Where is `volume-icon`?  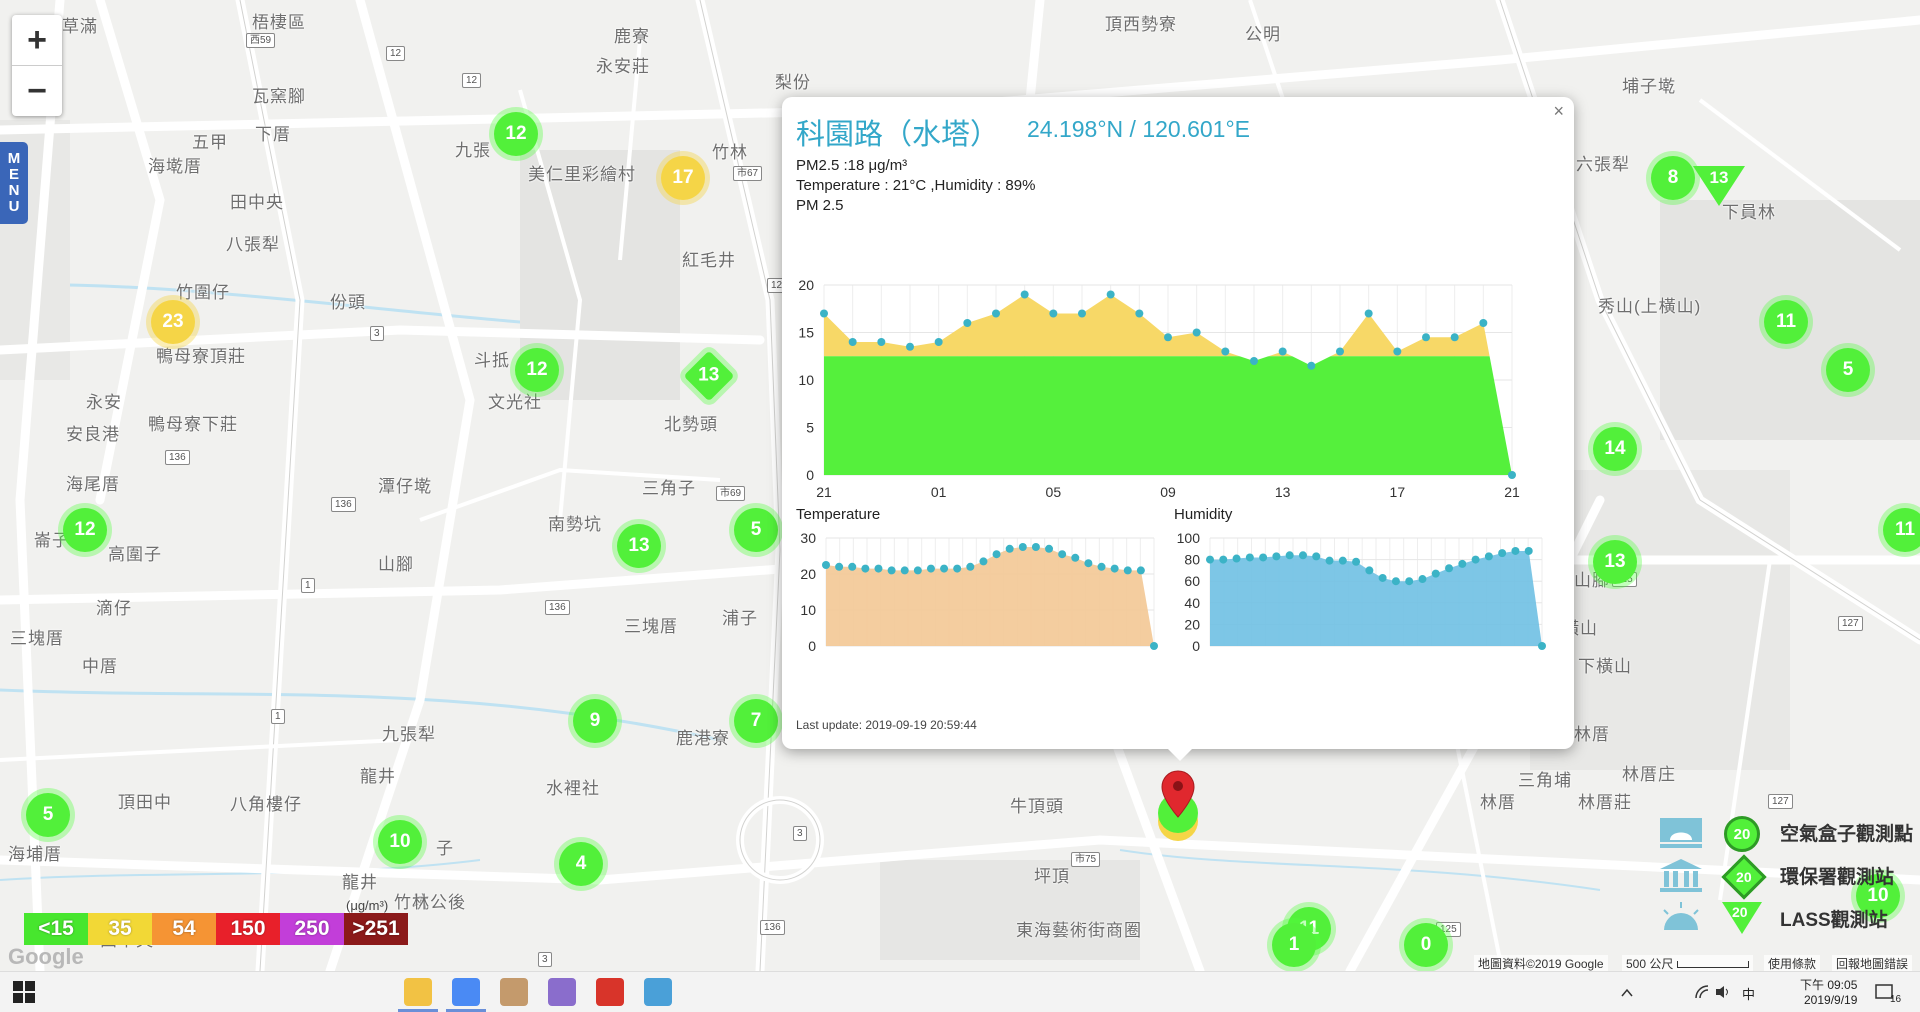 volume-icon is located at coordinates (1723, 992).